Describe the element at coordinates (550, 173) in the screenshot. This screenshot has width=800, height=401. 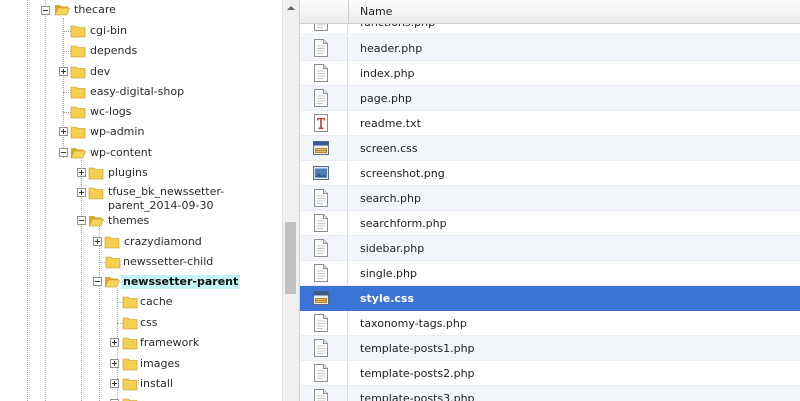
I see `file-row: screenshot.png` at that location.